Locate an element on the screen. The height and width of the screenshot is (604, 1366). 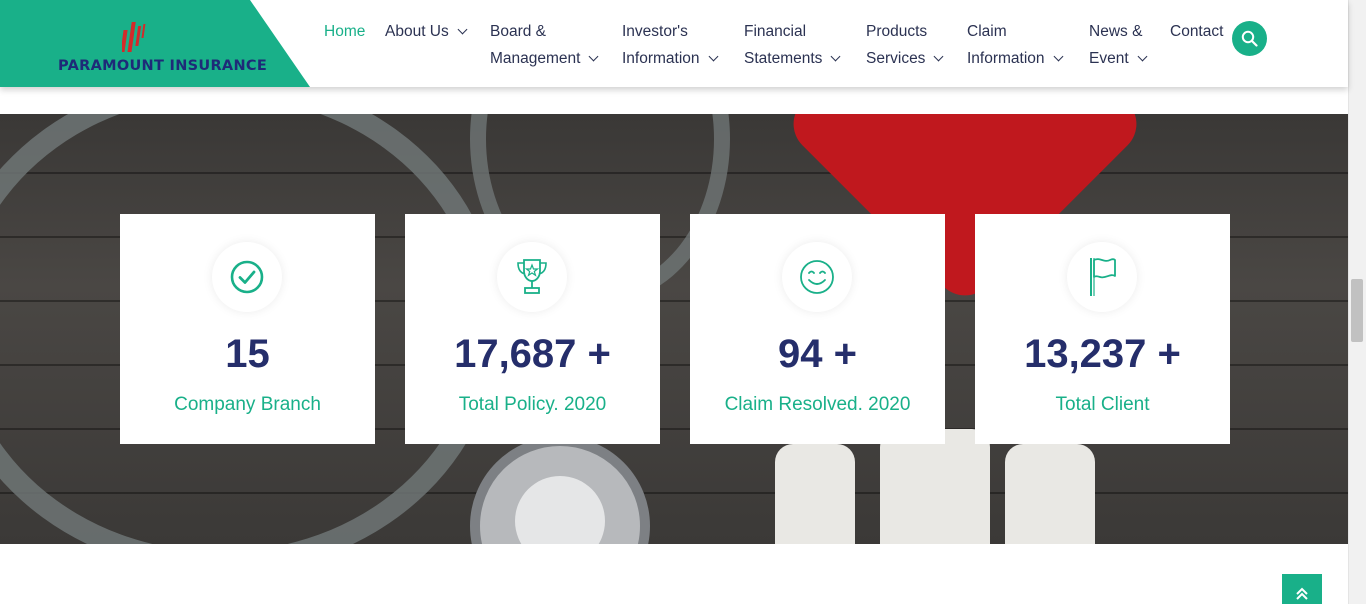
nav-investors-information: Investor's Information is located at coordinates (670, 45).